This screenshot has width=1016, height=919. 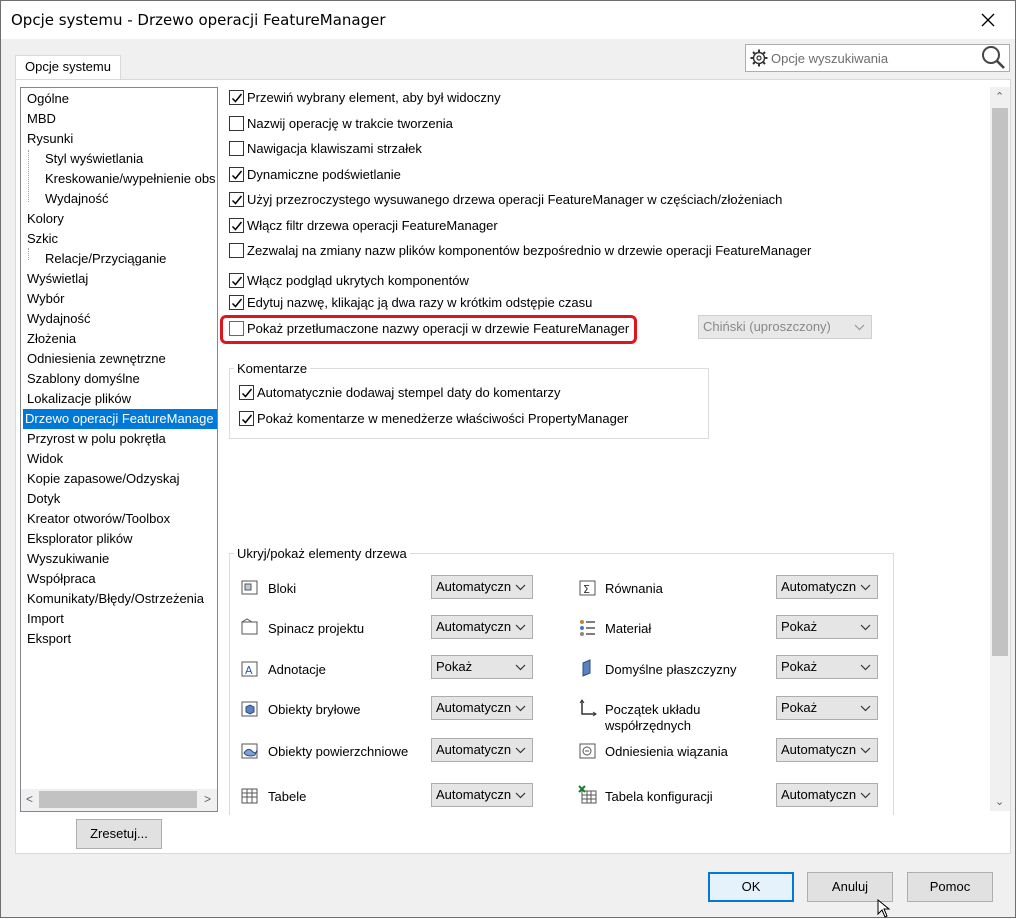 I want to click on ok-button: OK, so click(x=751, y=887).